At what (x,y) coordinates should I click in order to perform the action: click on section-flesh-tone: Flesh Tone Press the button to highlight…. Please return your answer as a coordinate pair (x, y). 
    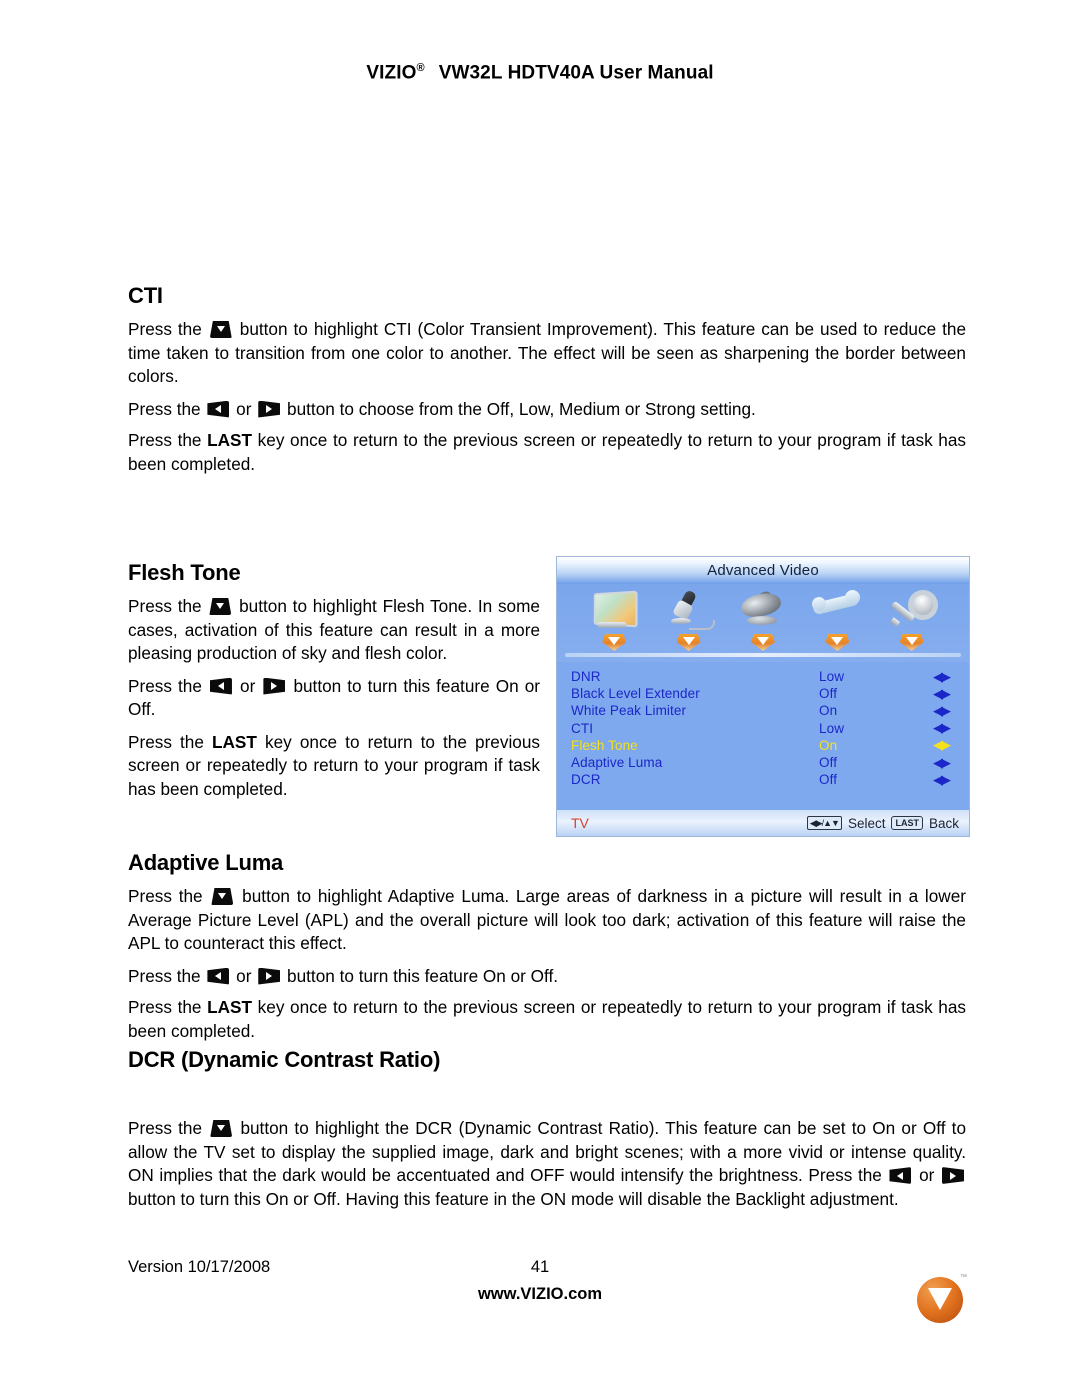
    Looking at the image, I should click on (334, 680).